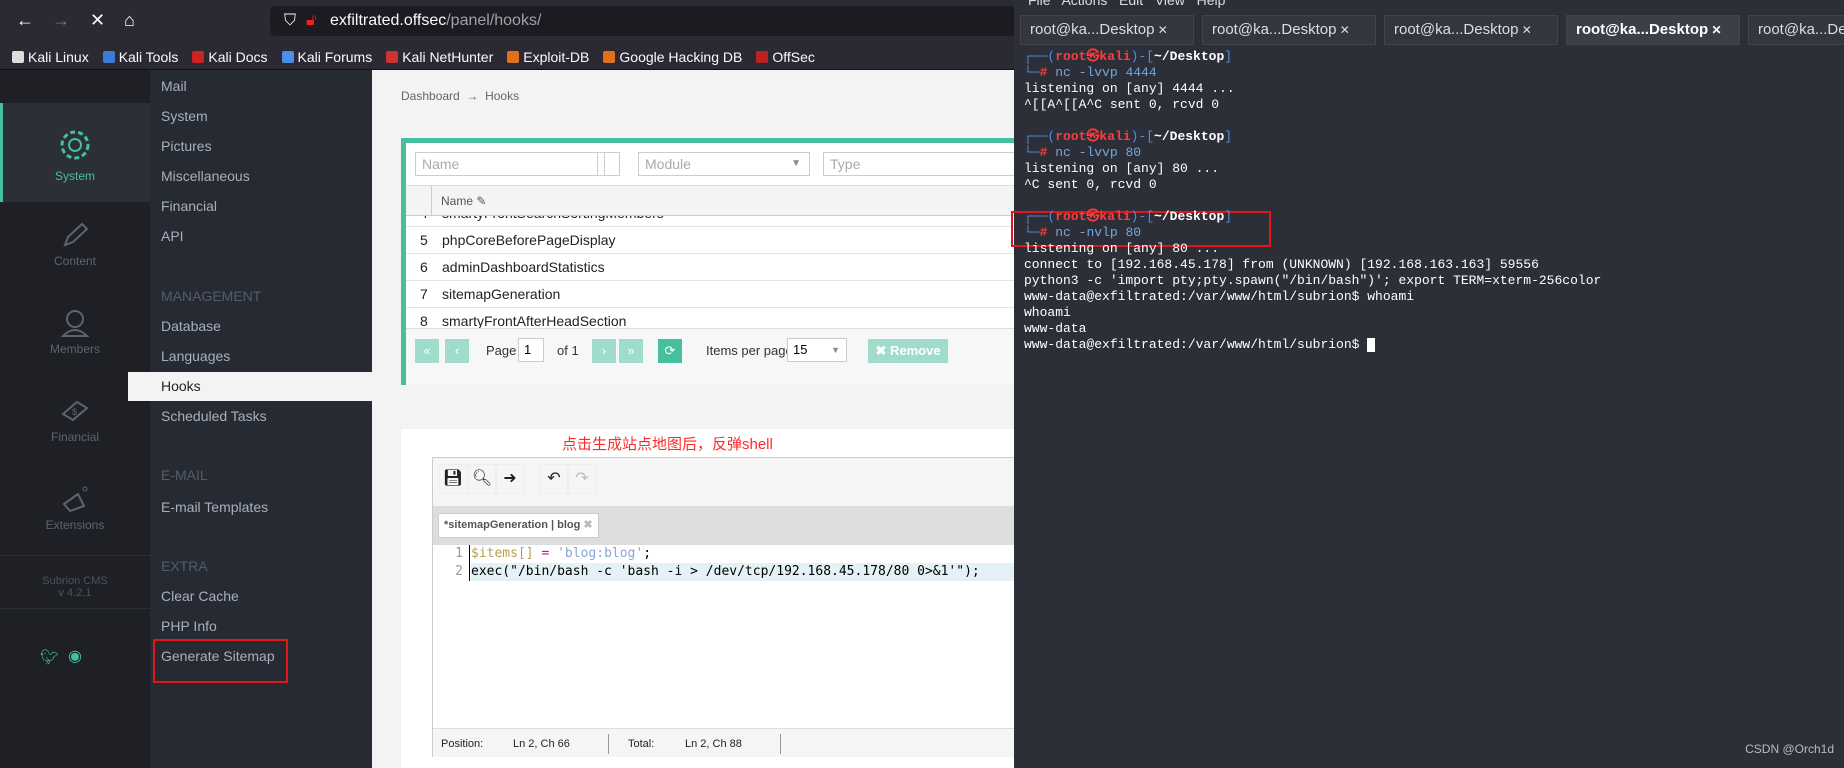  I want to click on submenu-item: Miscellaneous, so click(205, 176).